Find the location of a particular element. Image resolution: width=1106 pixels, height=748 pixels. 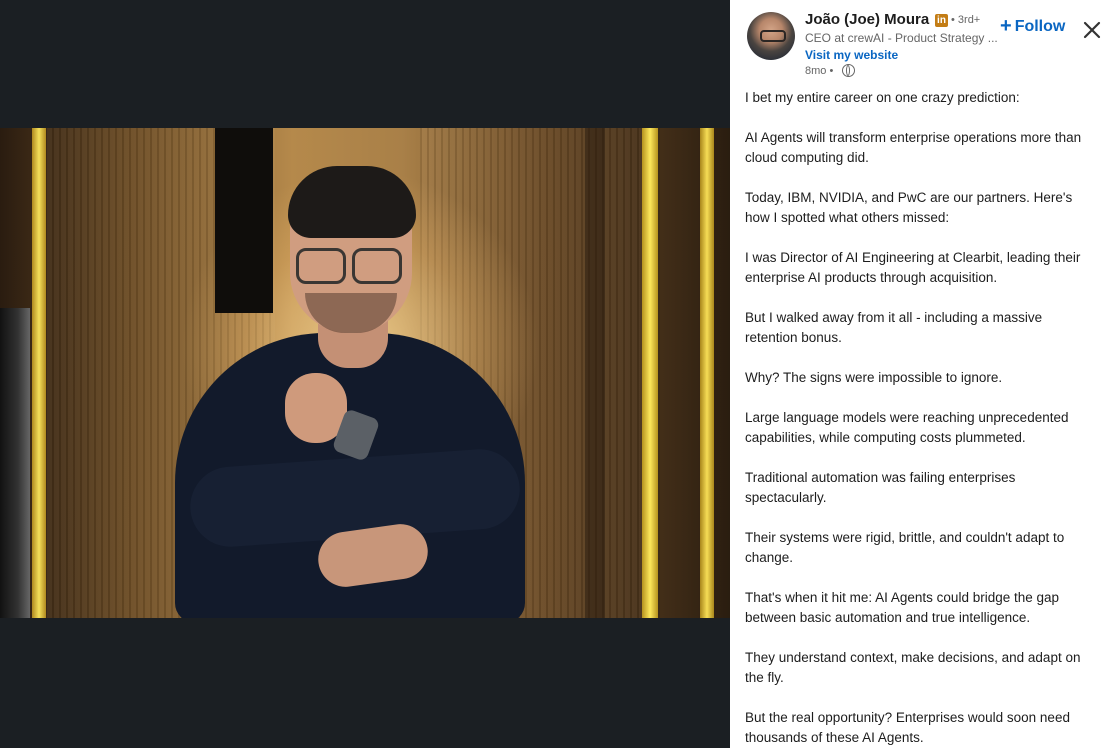

follow-label: Follow is located at coordinates (1040, 26).